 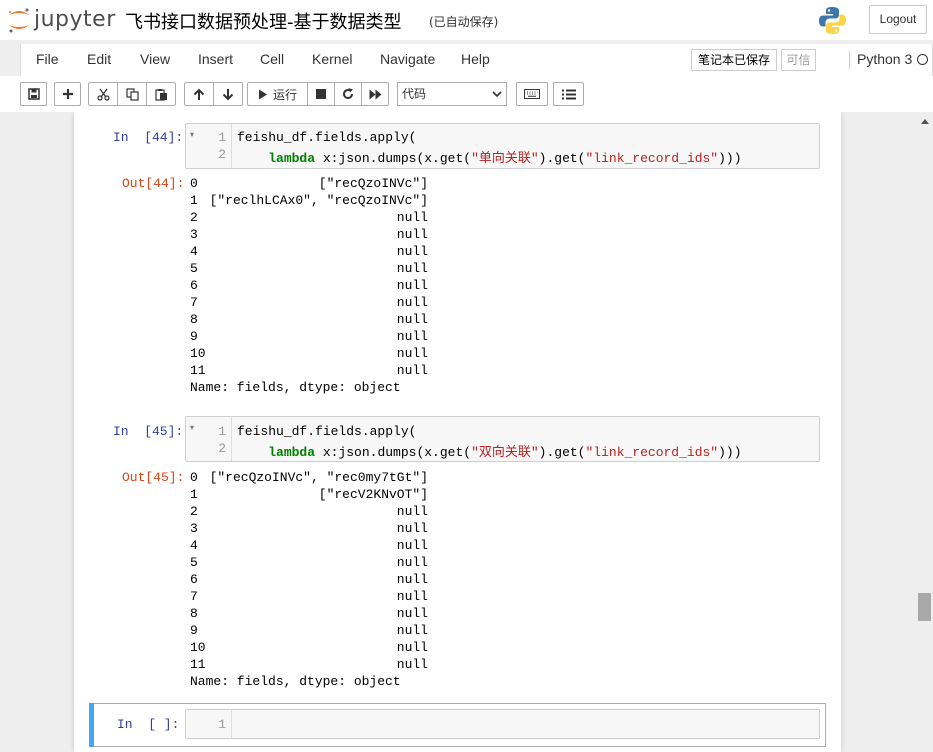 What do you see at coordinates (505, 452) in the screenshot?
I see `string-token: "双向关联"` at bounding box center [505, 452].